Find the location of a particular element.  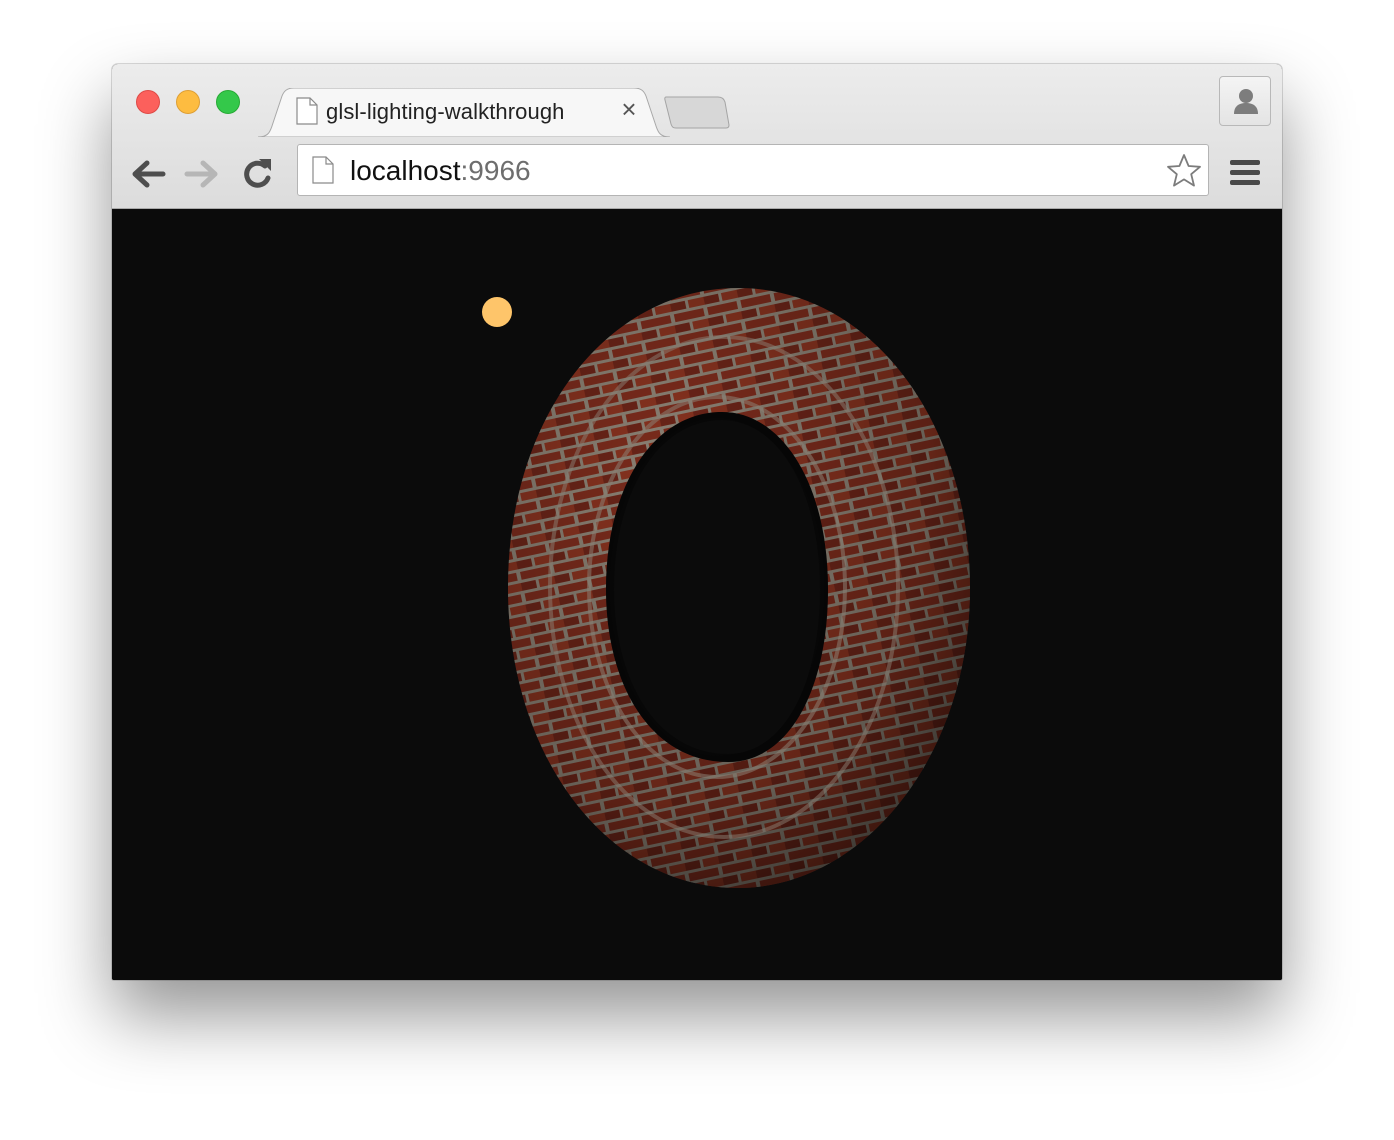

profile-button is located at coordinates (1245, 101).